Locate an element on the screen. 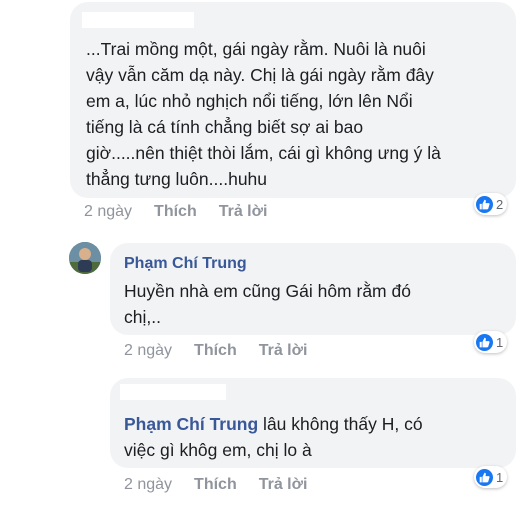 This screenshot has height=506, width=528. avatar is located at coordinates (85, 258).